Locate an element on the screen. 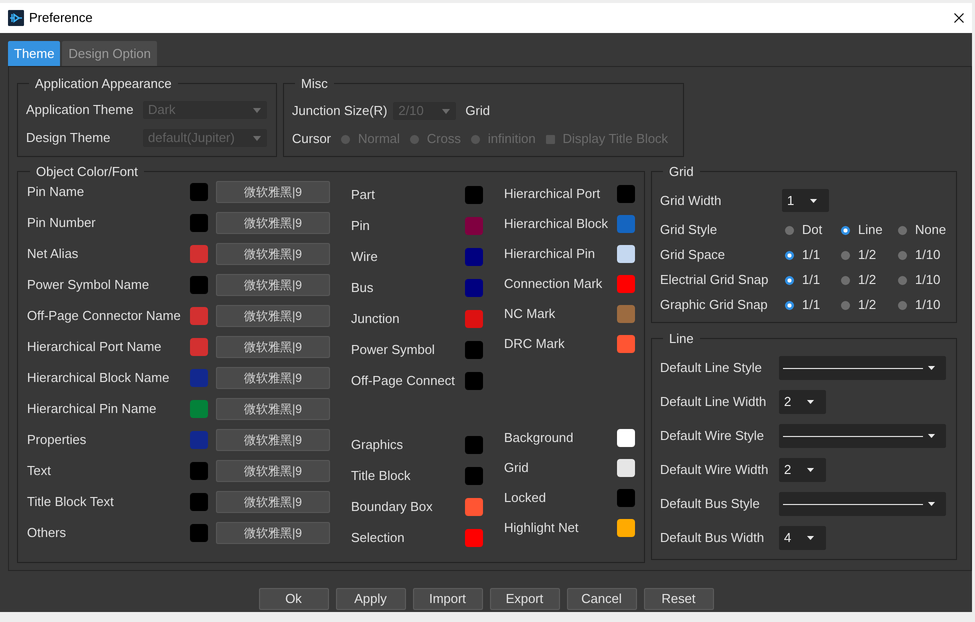 The width and height of the screenshot is (975, 622). field-label: Pin Name is located at coordinates (56, 192).